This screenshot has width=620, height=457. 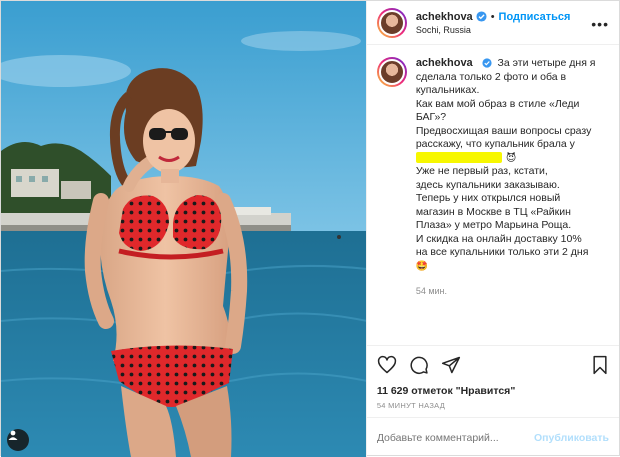 I want to click on caption-text-line: Плаза» у метро Марьина Роща., so click(x=493, y=225).